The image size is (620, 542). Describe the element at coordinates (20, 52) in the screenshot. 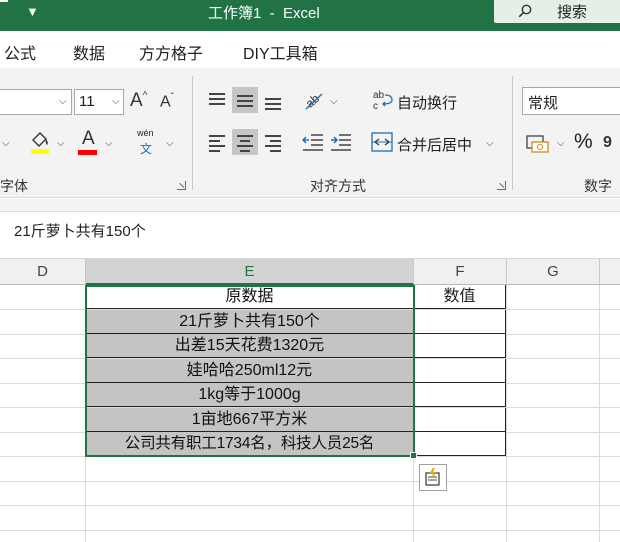

I see `tab-formulas: 公式` at that location.